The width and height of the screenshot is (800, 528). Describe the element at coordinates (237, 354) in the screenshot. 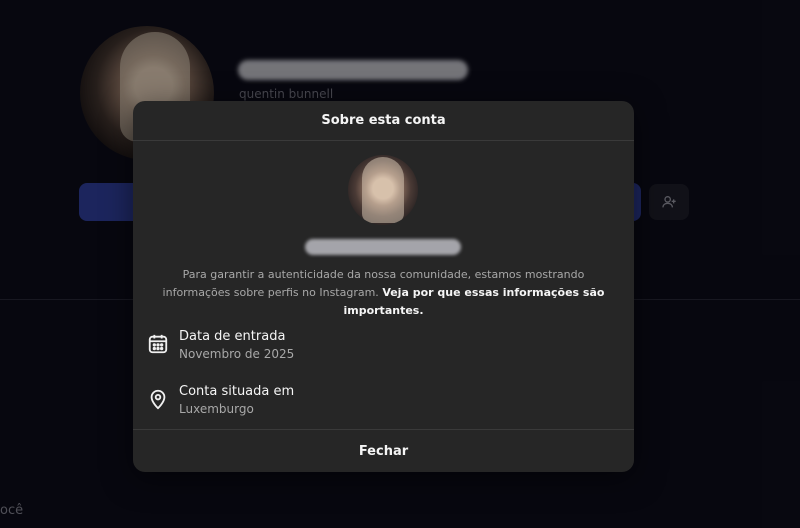

I see `join-date-value: Novembro de 2025` at that location.